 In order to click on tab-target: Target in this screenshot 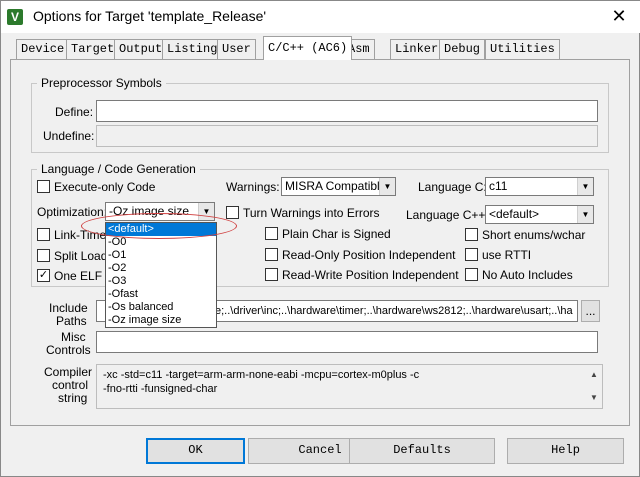, I will do `click(93, 49)`.